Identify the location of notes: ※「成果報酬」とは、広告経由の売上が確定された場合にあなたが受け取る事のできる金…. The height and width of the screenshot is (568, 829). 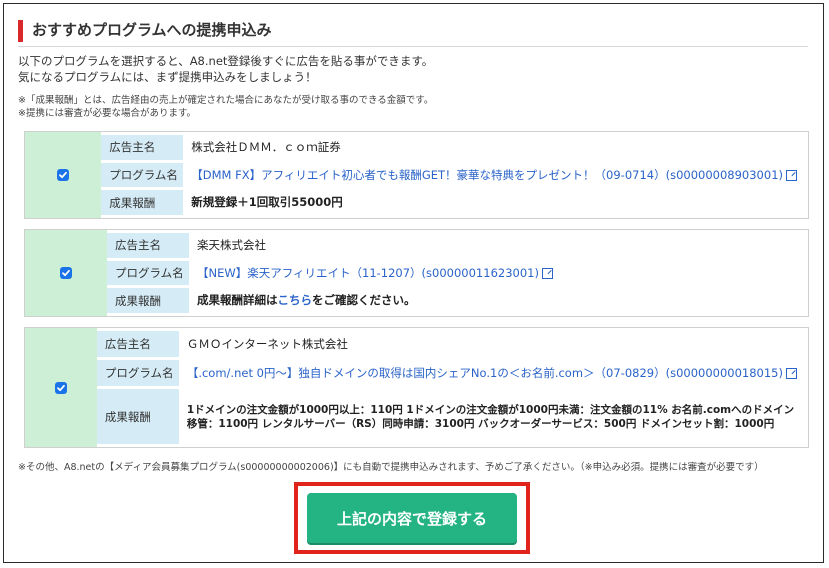
(225, 107).